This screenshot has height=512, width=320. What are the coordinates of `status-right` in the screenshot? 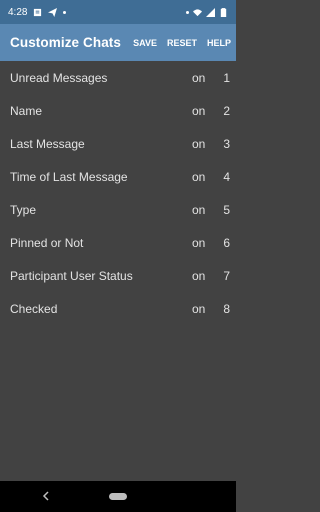 It's located at (207, 12).